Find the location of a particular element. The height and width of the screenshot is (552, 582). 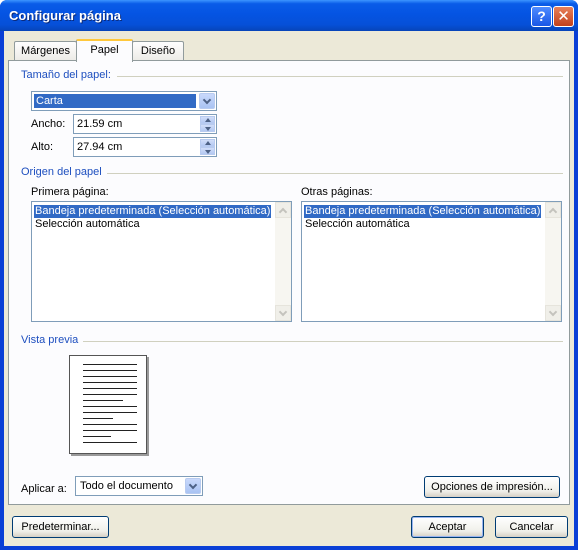

height-label: Alto: is located at coordinates (42, 147).